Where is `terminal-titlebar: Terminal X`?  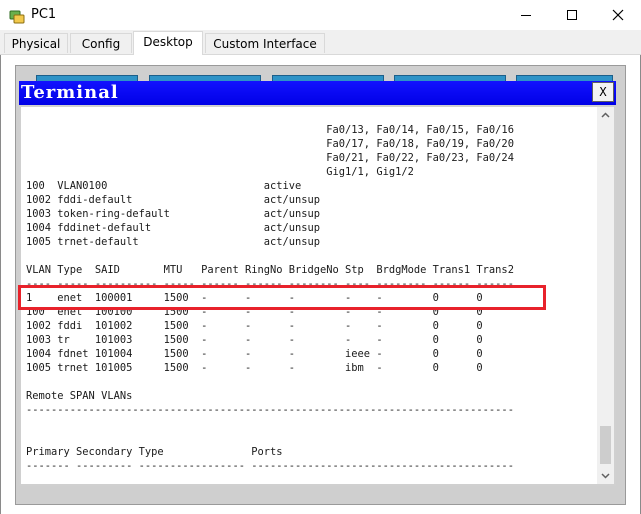
terminal-titlebar: Terminal X is located at coordinates (317, 93).